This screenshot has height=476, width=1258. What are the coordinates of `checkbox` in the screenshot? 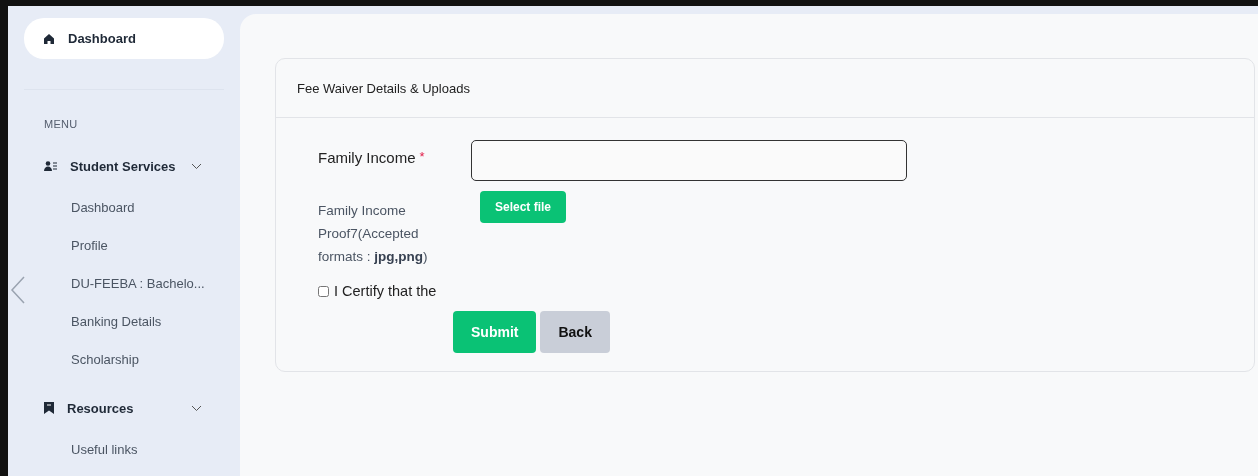 It's located at (323, 291).